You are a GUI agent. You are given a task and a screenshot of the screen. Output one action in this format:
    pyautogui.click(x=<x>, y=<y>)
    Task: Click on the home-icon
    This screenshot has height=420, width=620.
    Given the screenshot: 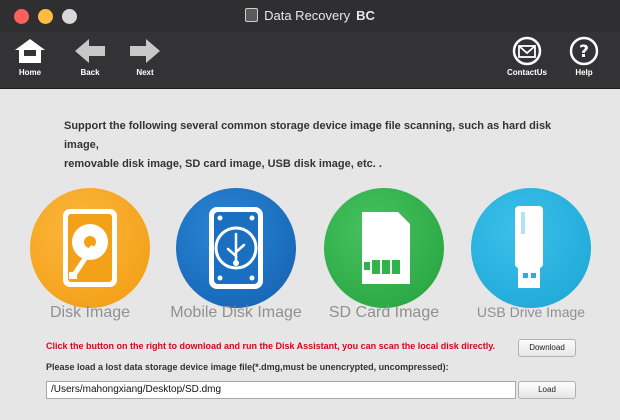 What is the action you would take?
    pyautogui.click(x=30, y=51)
    